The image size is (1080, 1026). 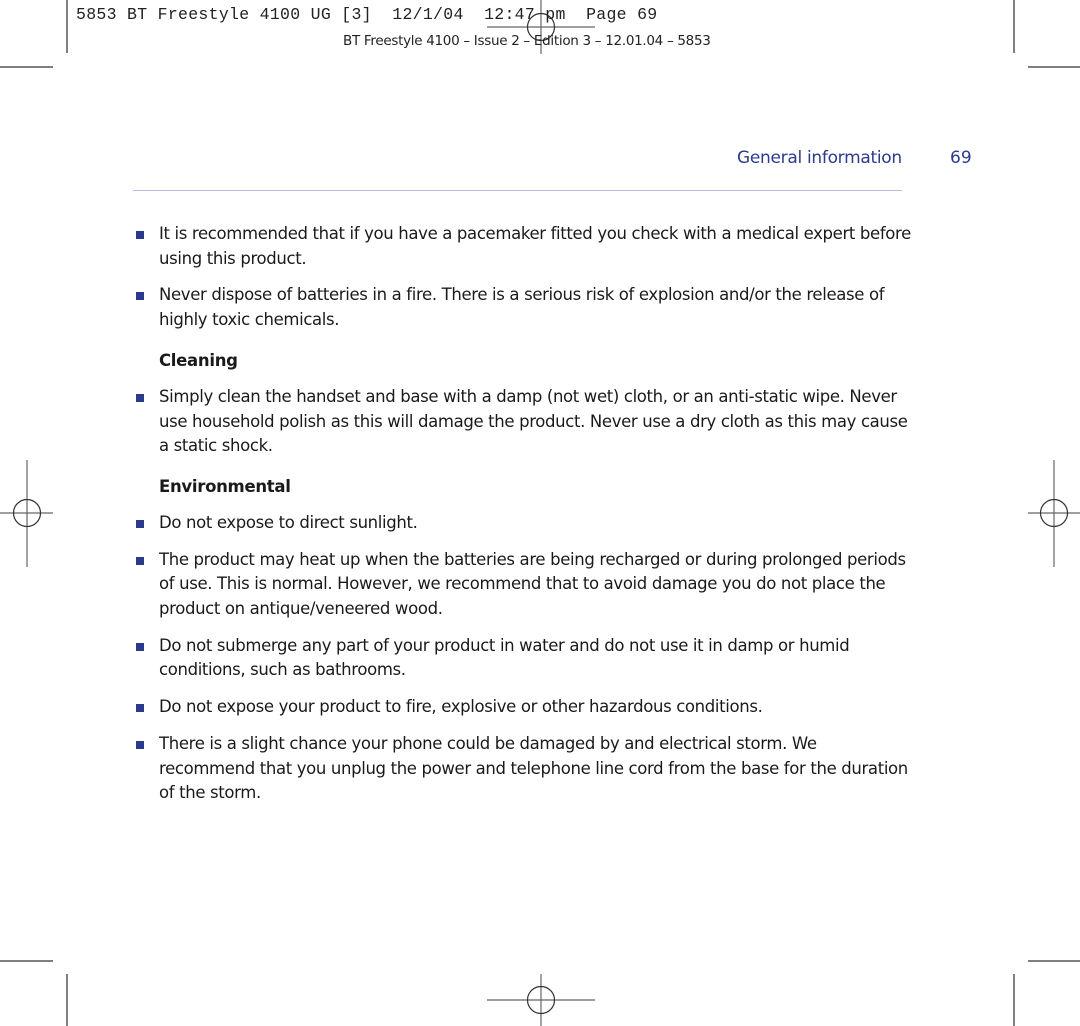 What do you see at coordinates (1054, 513) in the screenshot?
I see `registration-mark-right` at bounding box center [1054, 513].